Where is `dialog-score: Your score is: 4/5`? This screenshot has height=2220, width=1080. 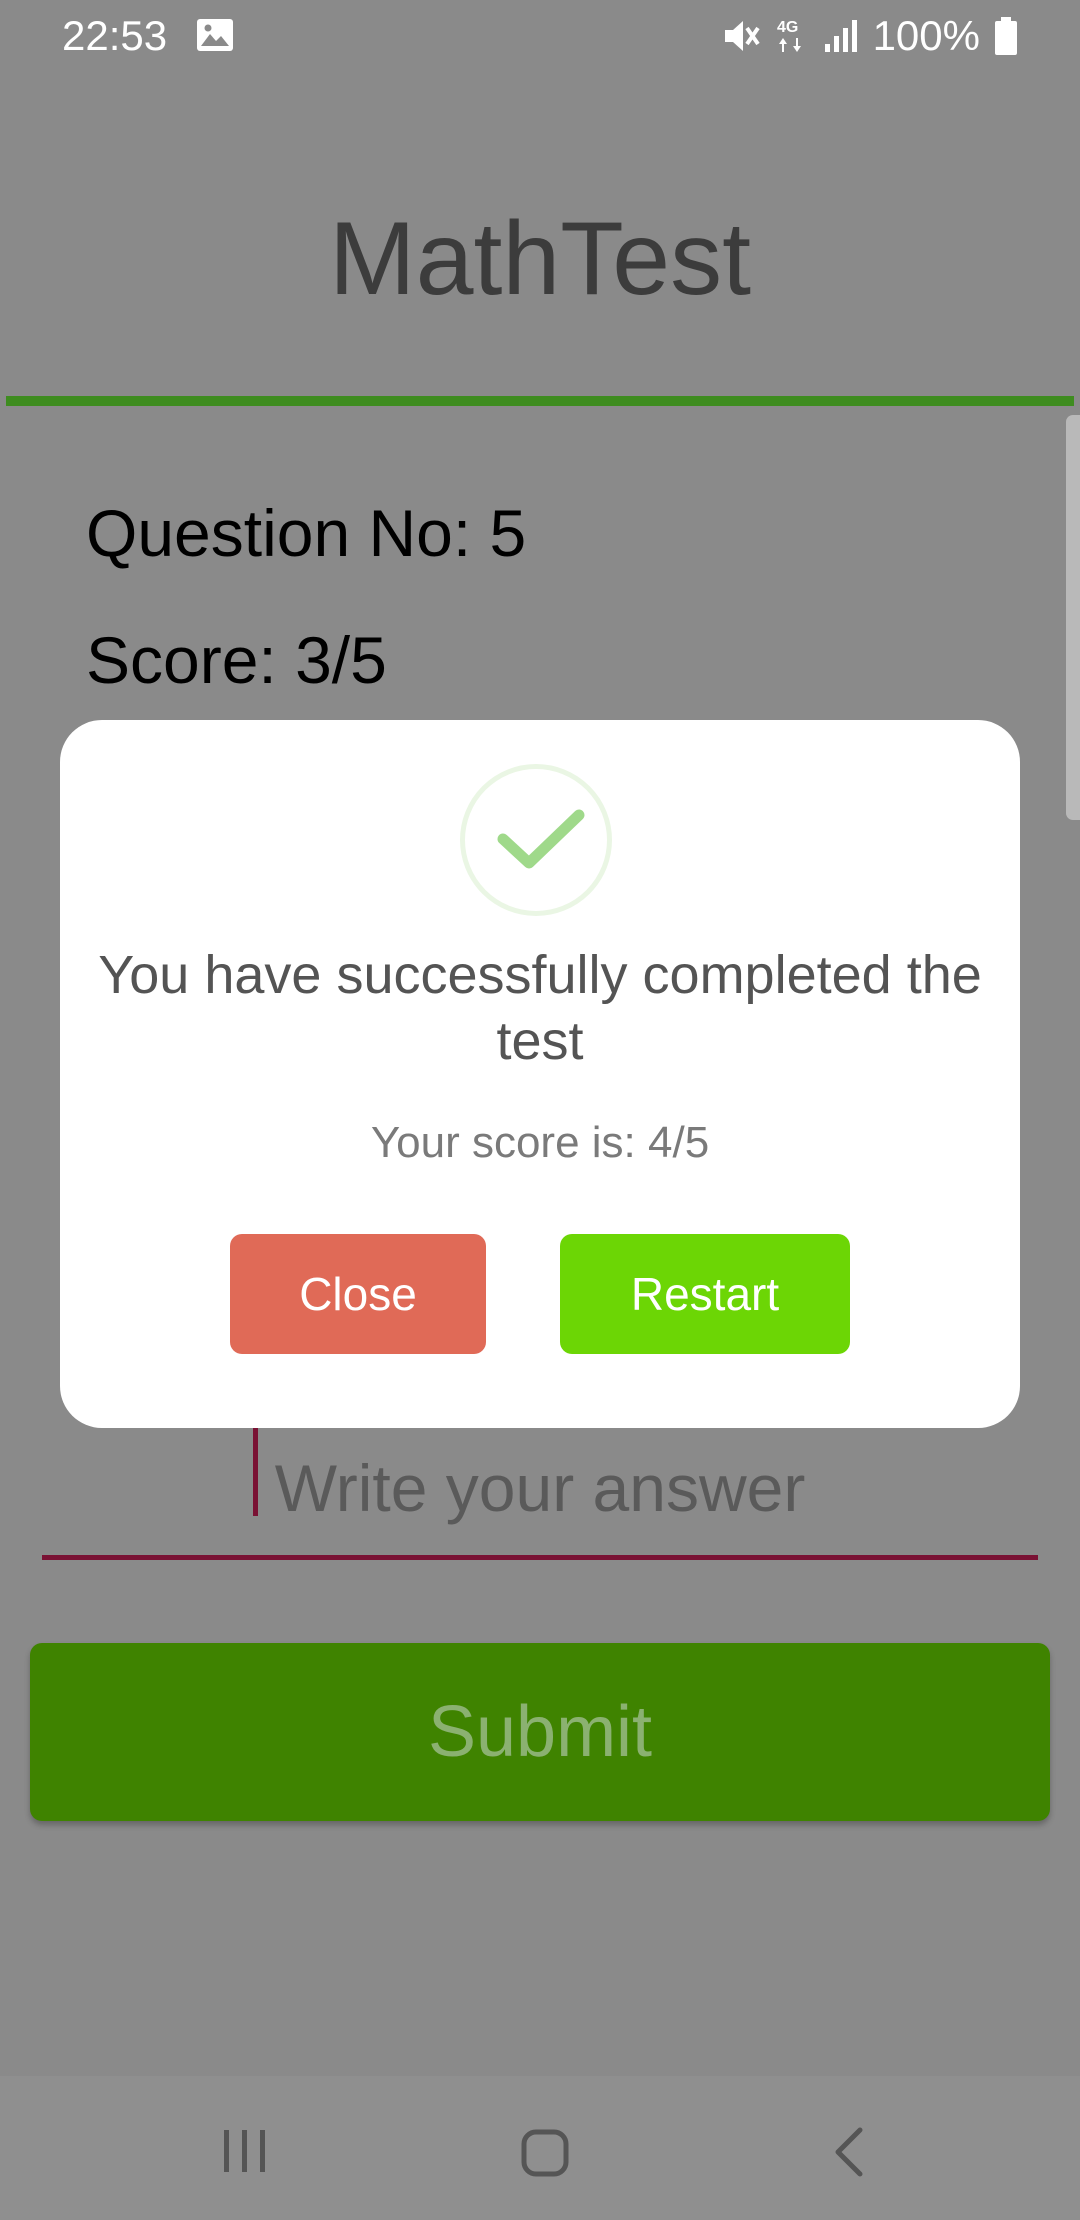
dialog-score: Your score is: 4/5 is located at coordinates (540, 1142).